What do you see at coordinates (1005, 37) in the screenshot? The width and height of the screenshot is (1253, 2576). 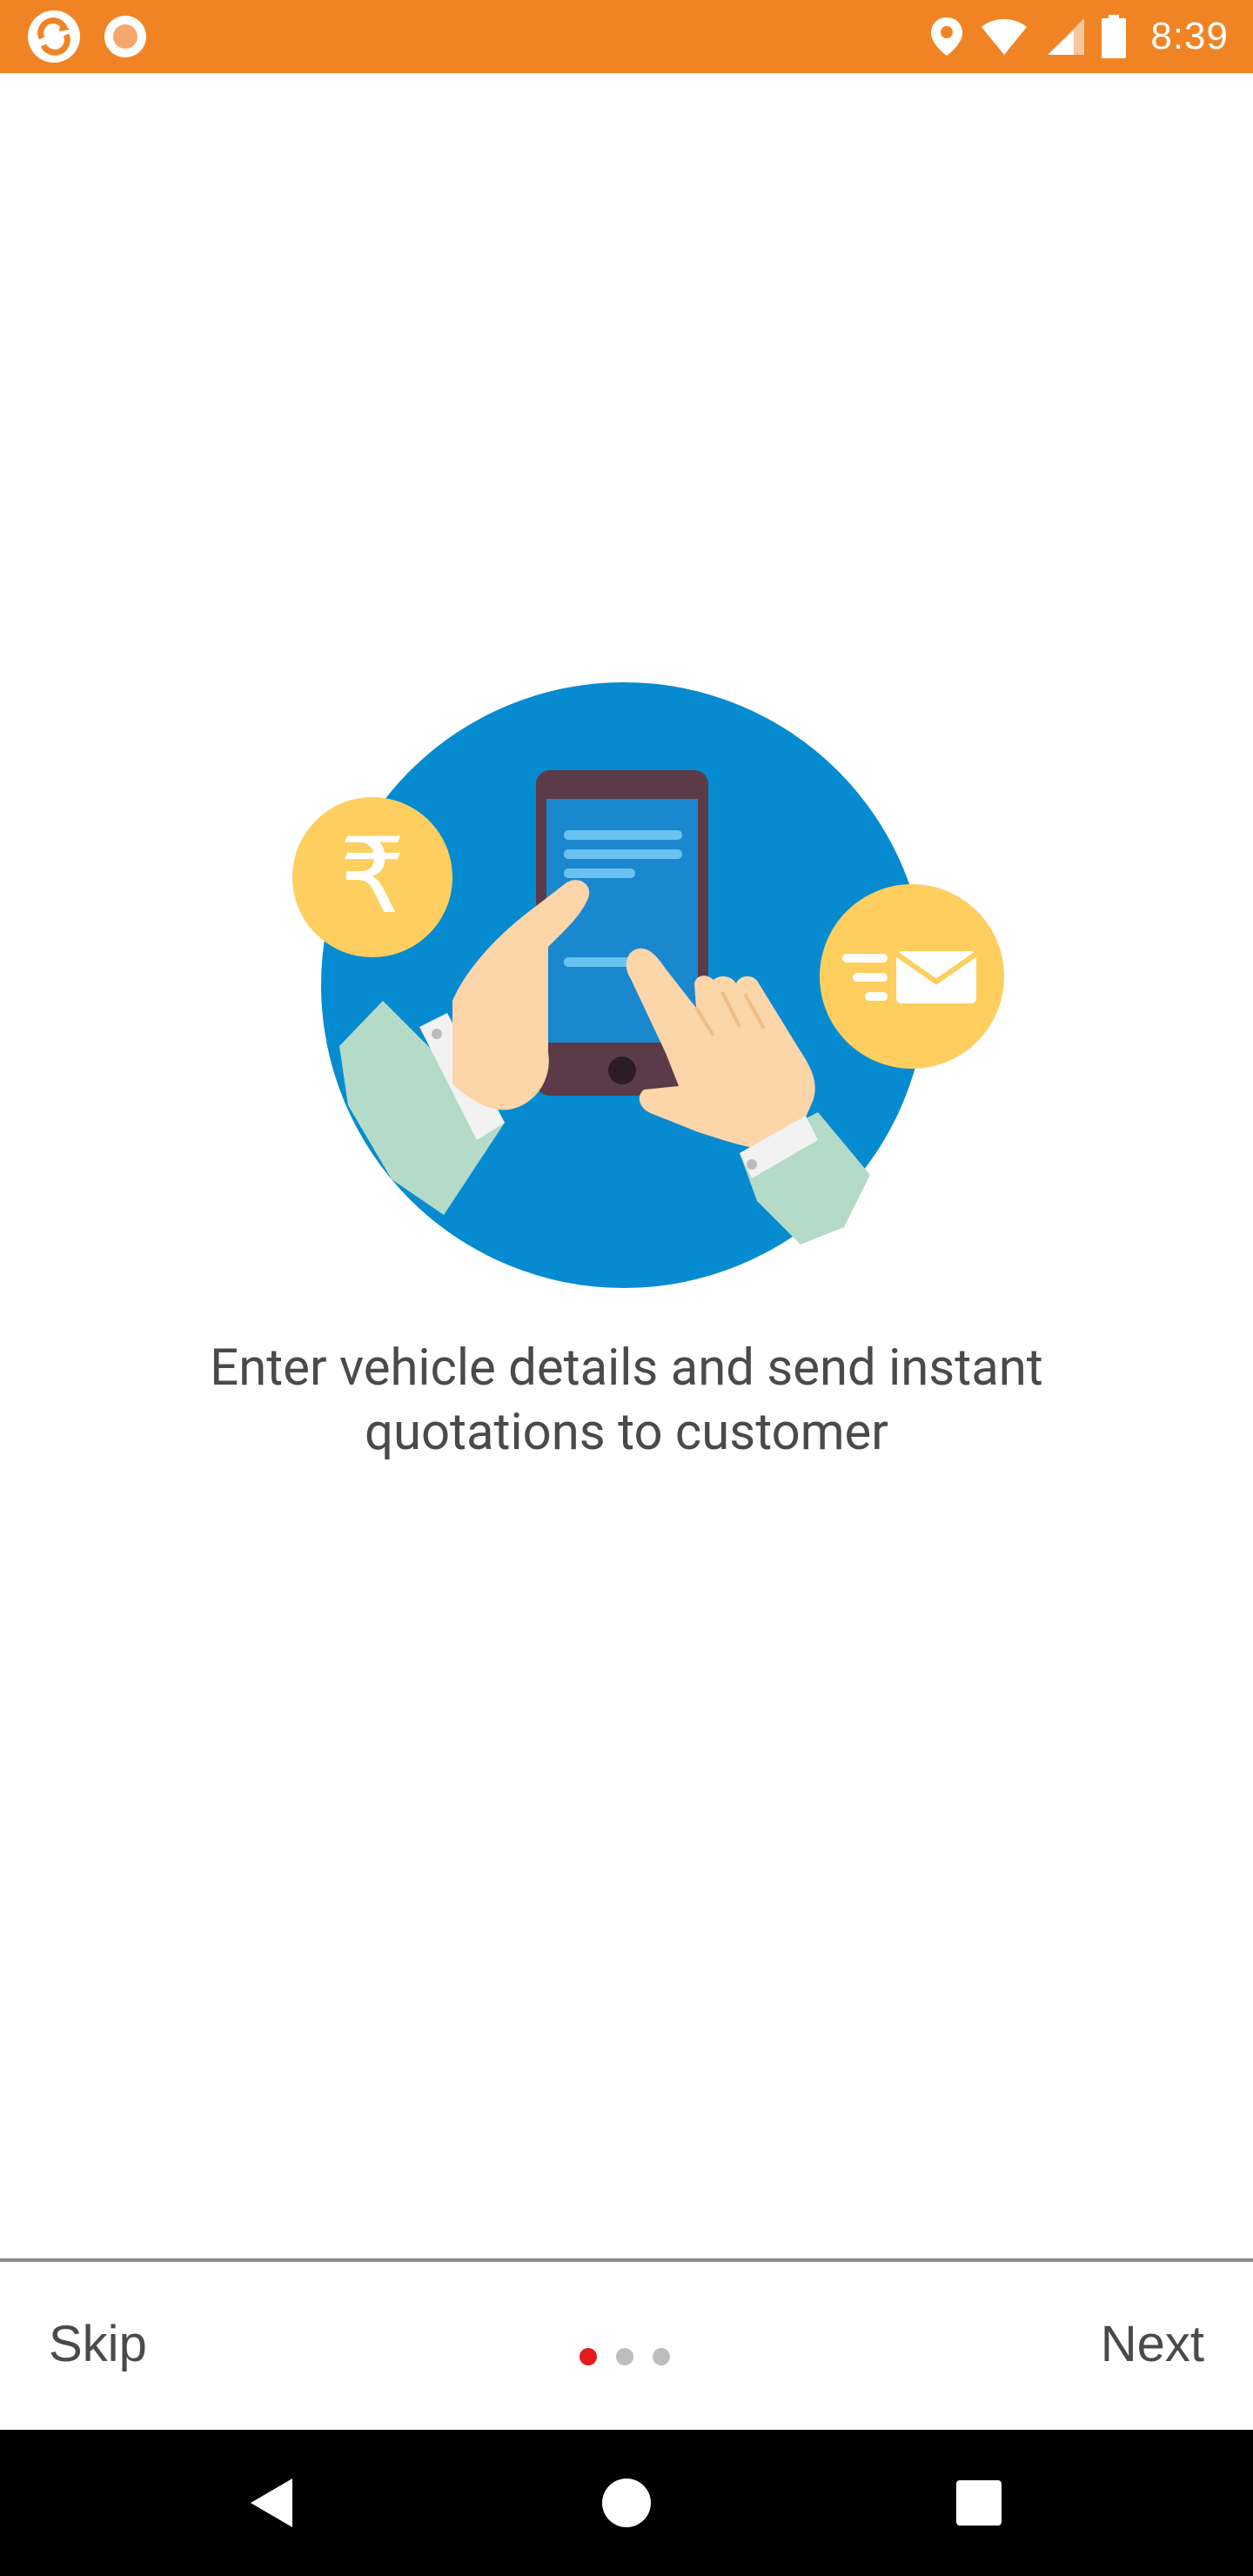 I see `wifi-icon` at bounding box center [1005, 37].